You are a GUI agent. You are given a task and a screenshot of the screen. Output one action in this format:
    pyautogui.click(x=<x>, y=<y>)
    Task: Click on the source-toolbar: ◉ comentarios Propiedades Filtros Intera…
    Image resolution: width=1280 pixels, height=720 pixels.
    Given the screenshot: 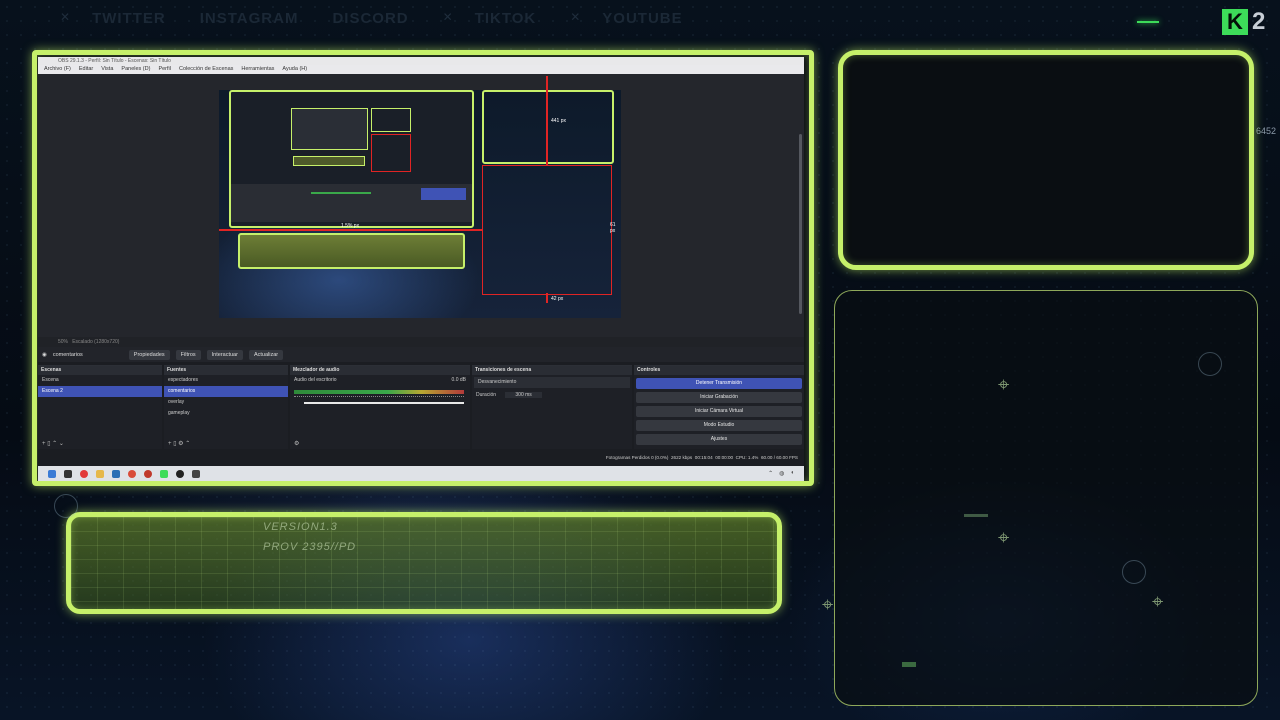 What is the action you would take?
    pyautogui.click(x=421, y=354)
    